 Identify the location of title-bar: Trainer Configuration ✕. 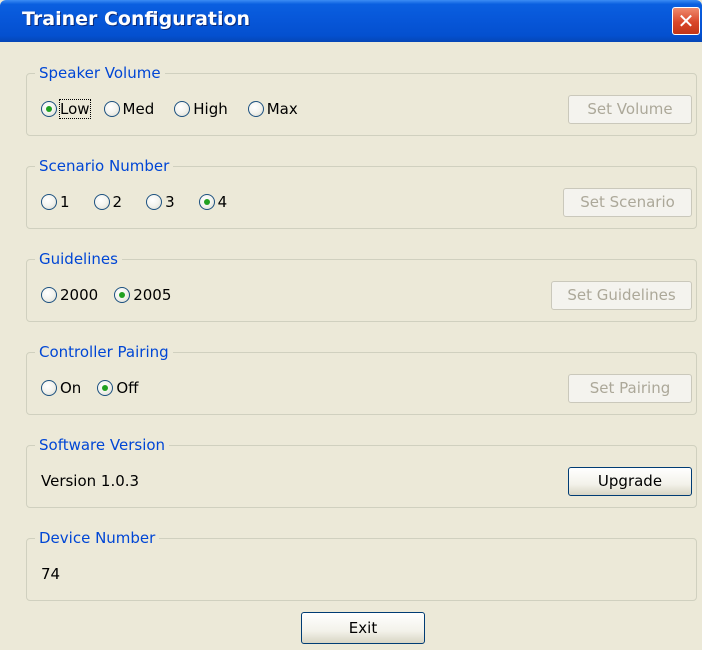
(351, 21).